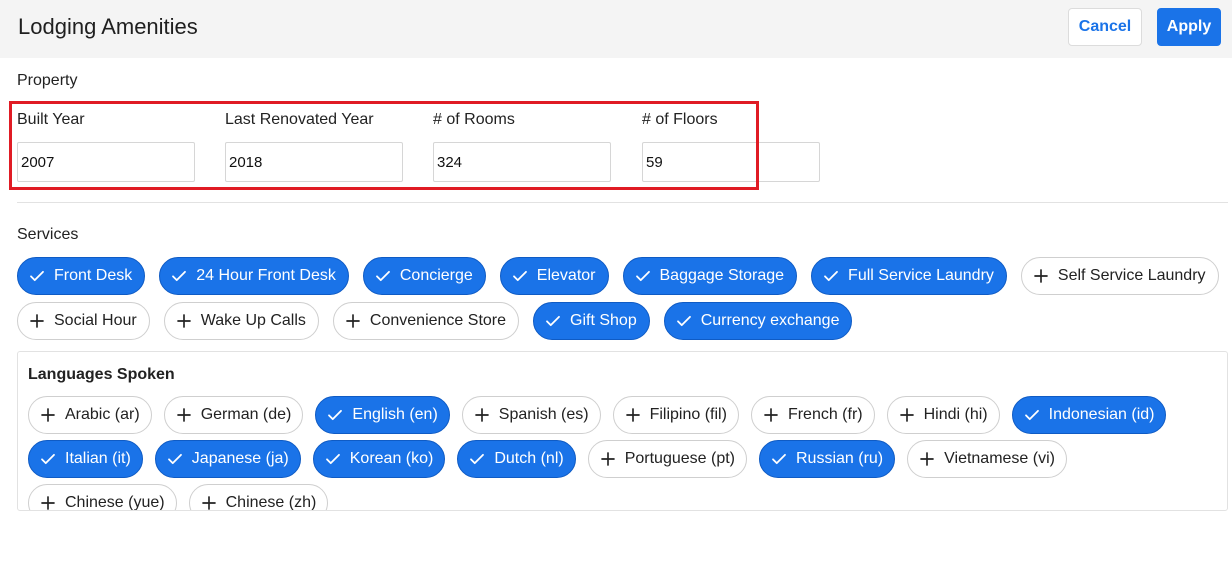 This screenshot has height=566, width=1232. I want to click on chip-label: Self Service Laundry, so click(1131, 275).